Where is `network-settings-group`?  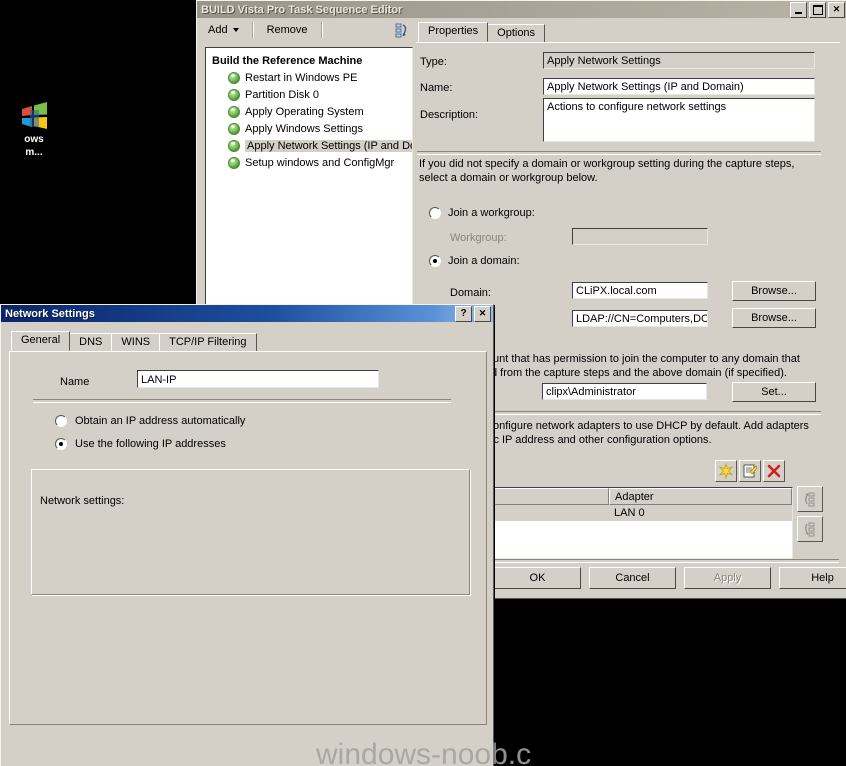
network-settings-group is located at coordinates (251, 532).